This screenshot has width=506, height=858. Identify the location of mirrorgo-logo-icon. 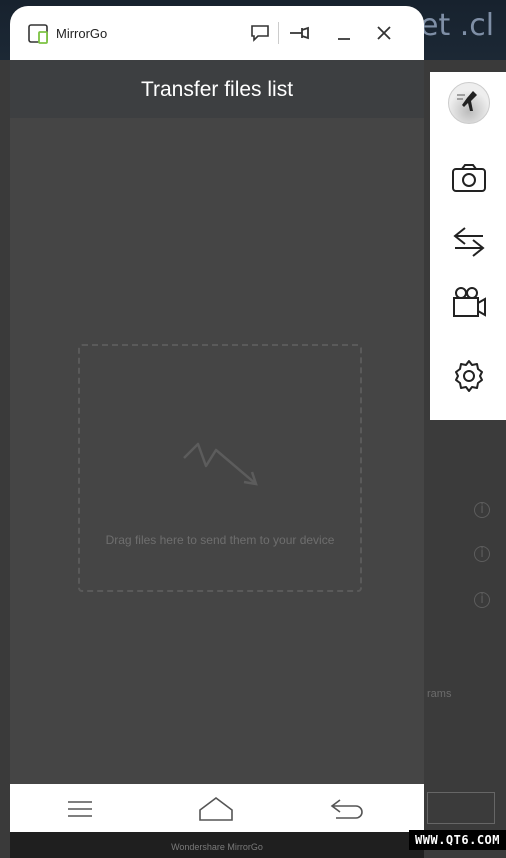
(38, 34).